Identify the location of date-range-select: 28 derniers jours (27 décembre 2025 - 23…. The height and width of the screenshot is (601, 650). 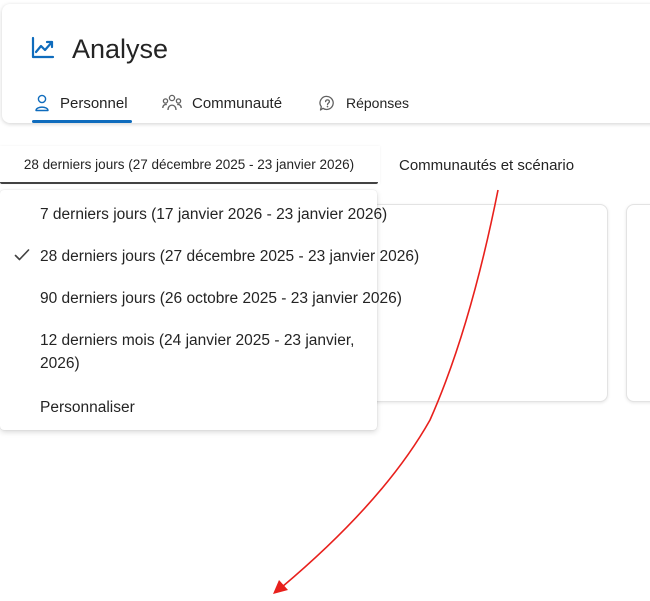
(189, 165).